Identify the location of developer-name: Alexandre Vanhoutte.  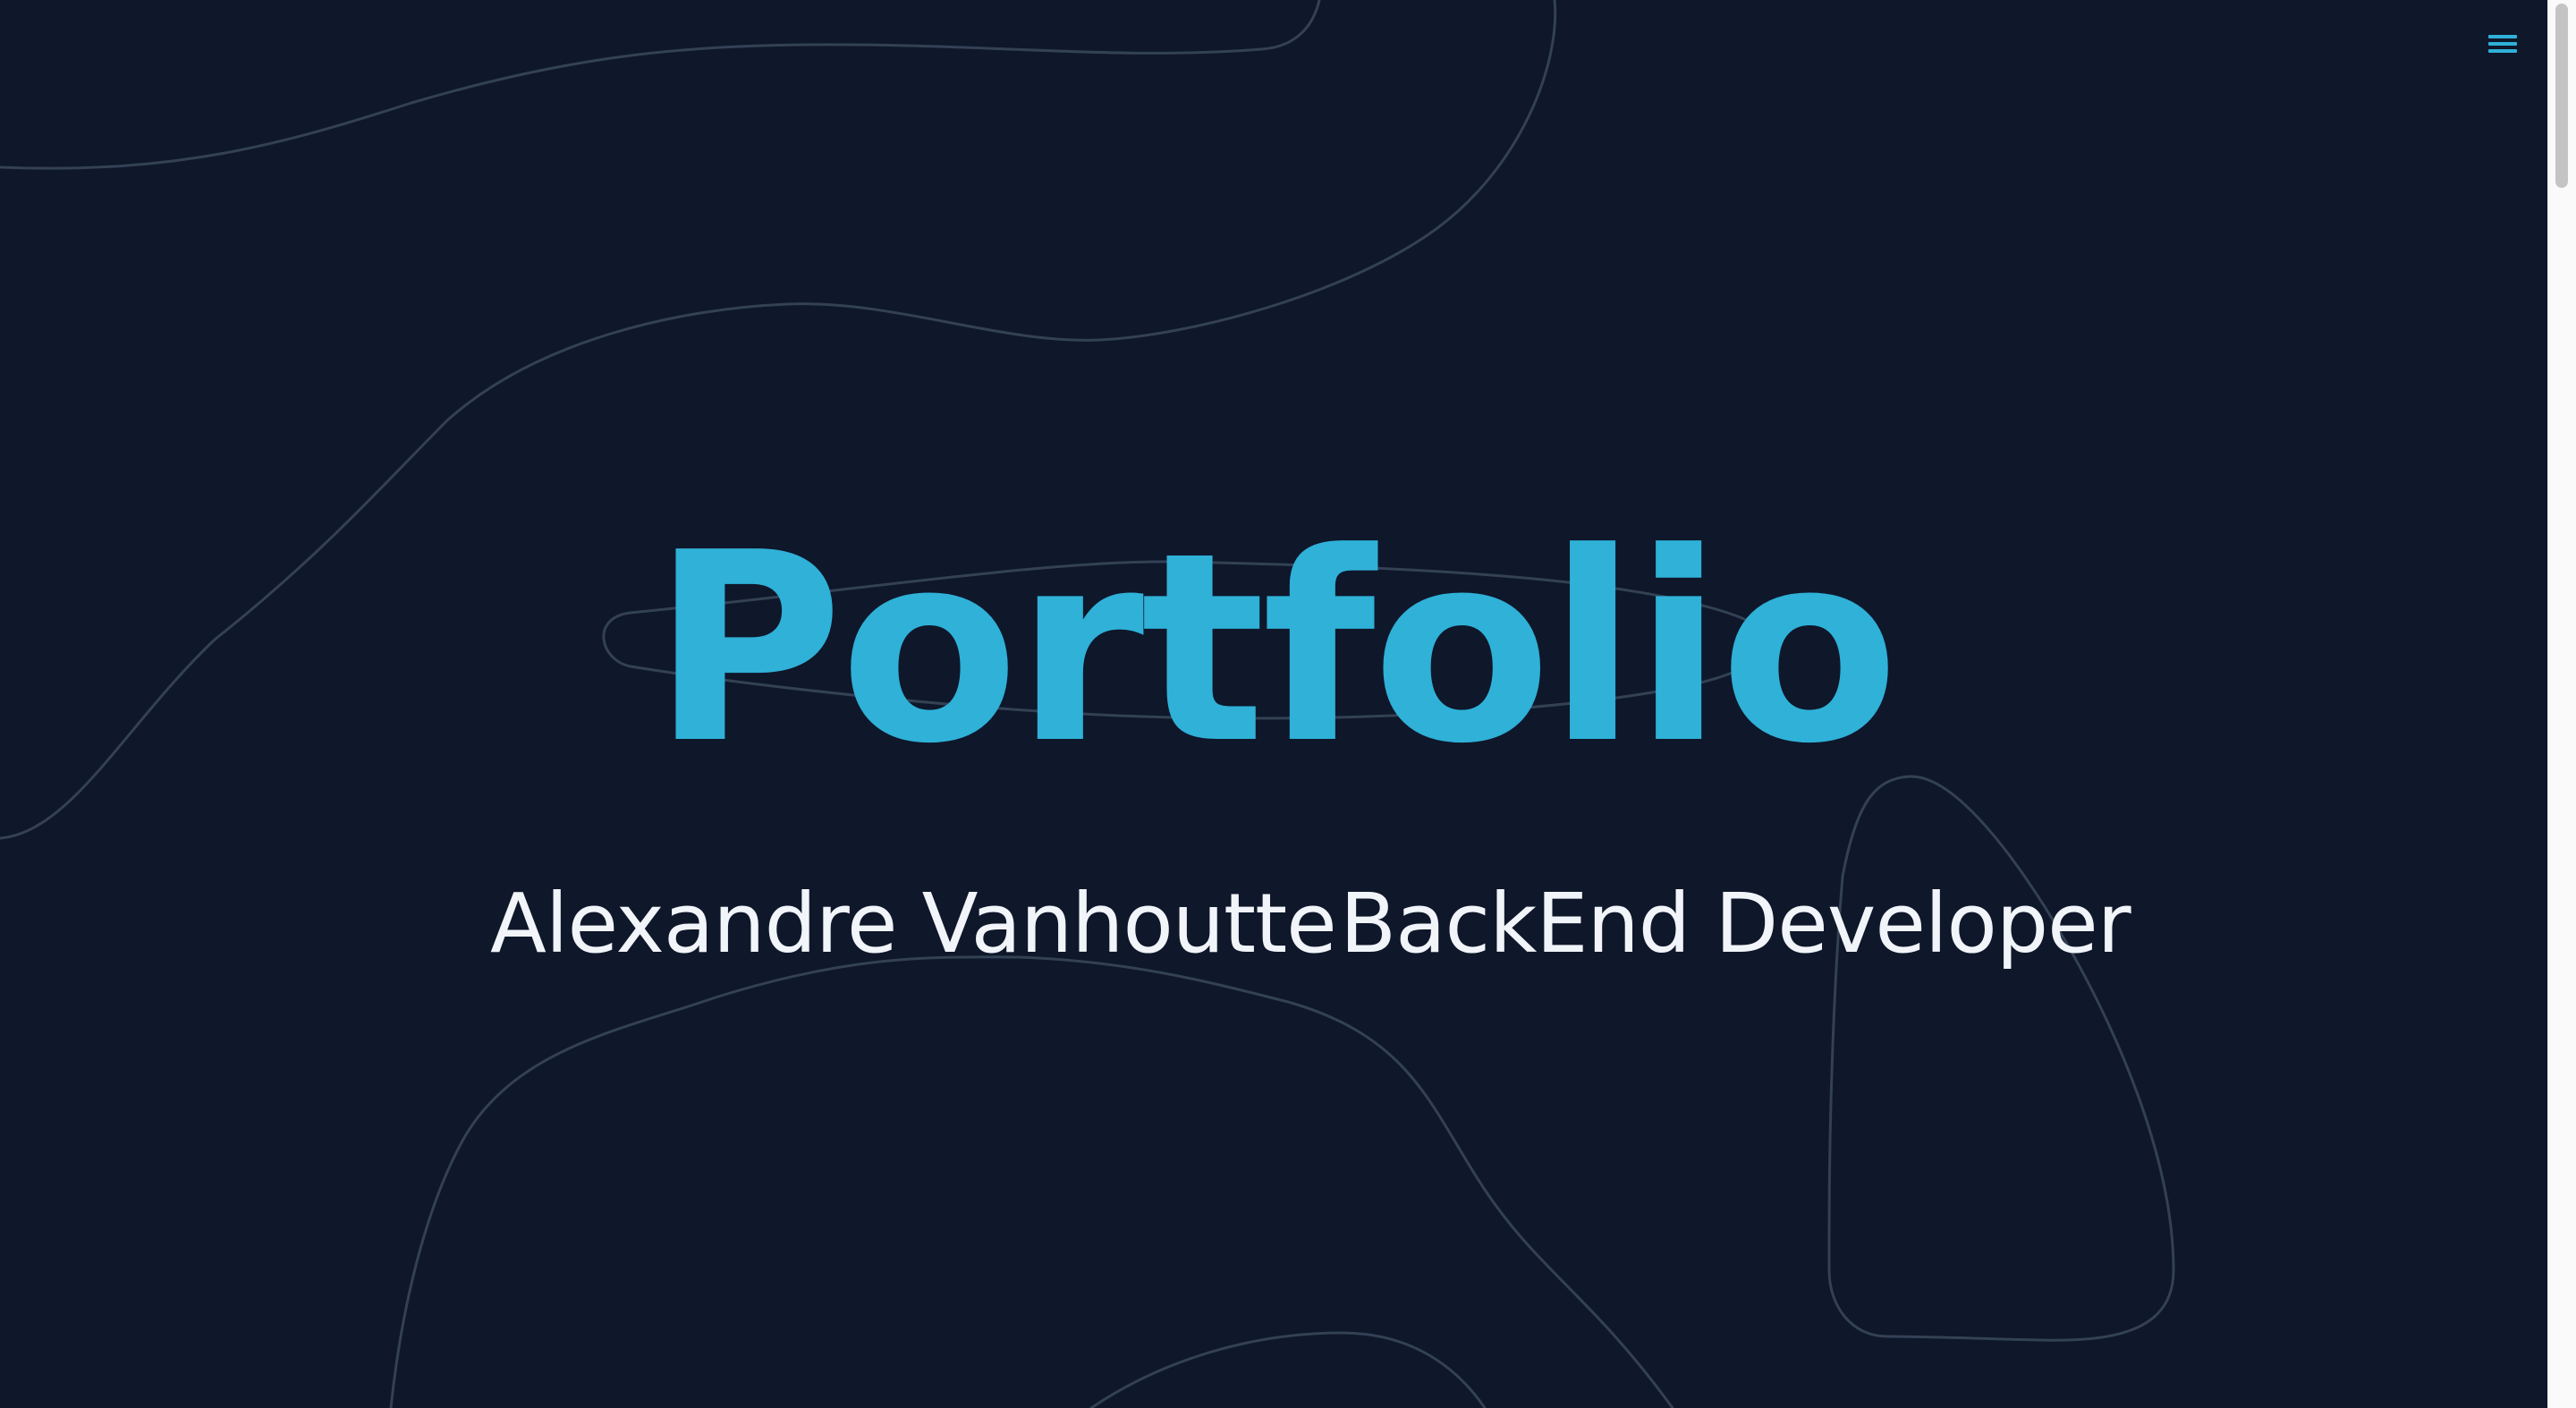
(913, 924).